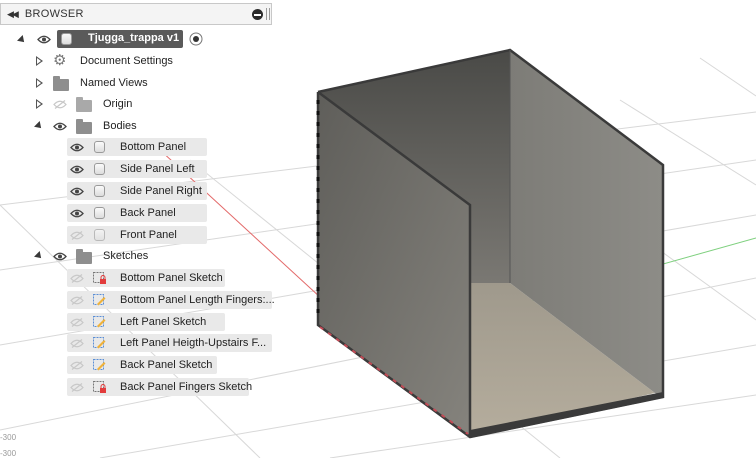  I want to click on sketch-label: Back Panel Fingers Sketch, so click(186, 387).